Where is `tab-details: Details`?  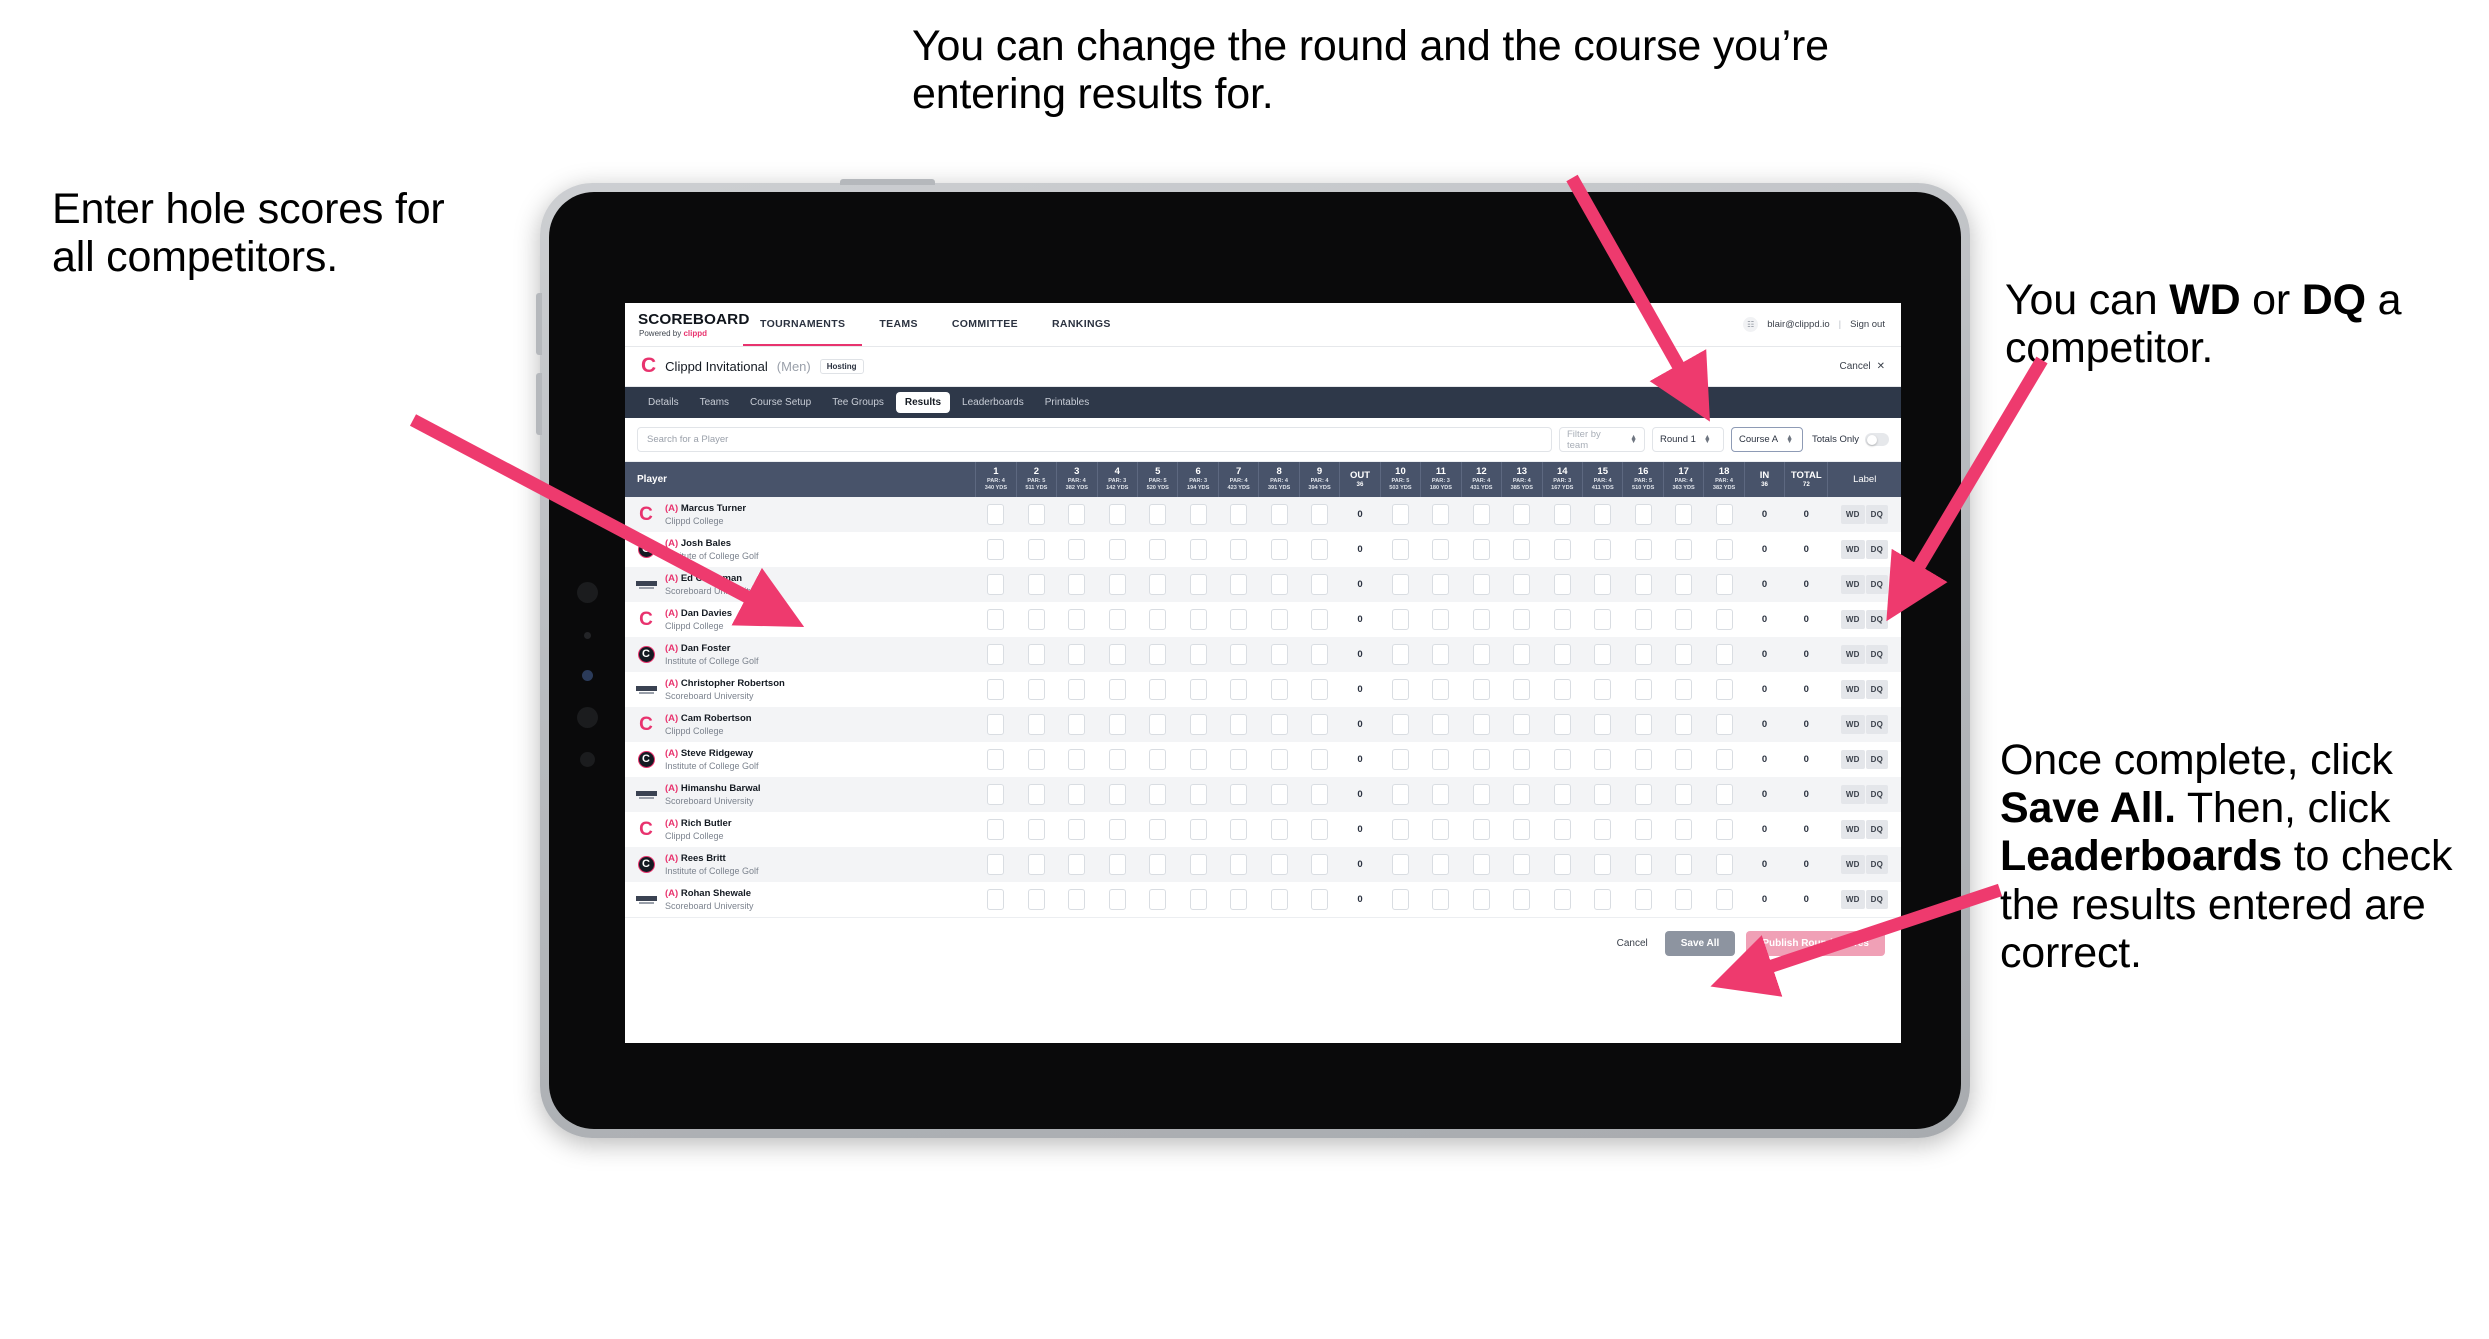 tab-details: Details is located at coordinates (663, 402).